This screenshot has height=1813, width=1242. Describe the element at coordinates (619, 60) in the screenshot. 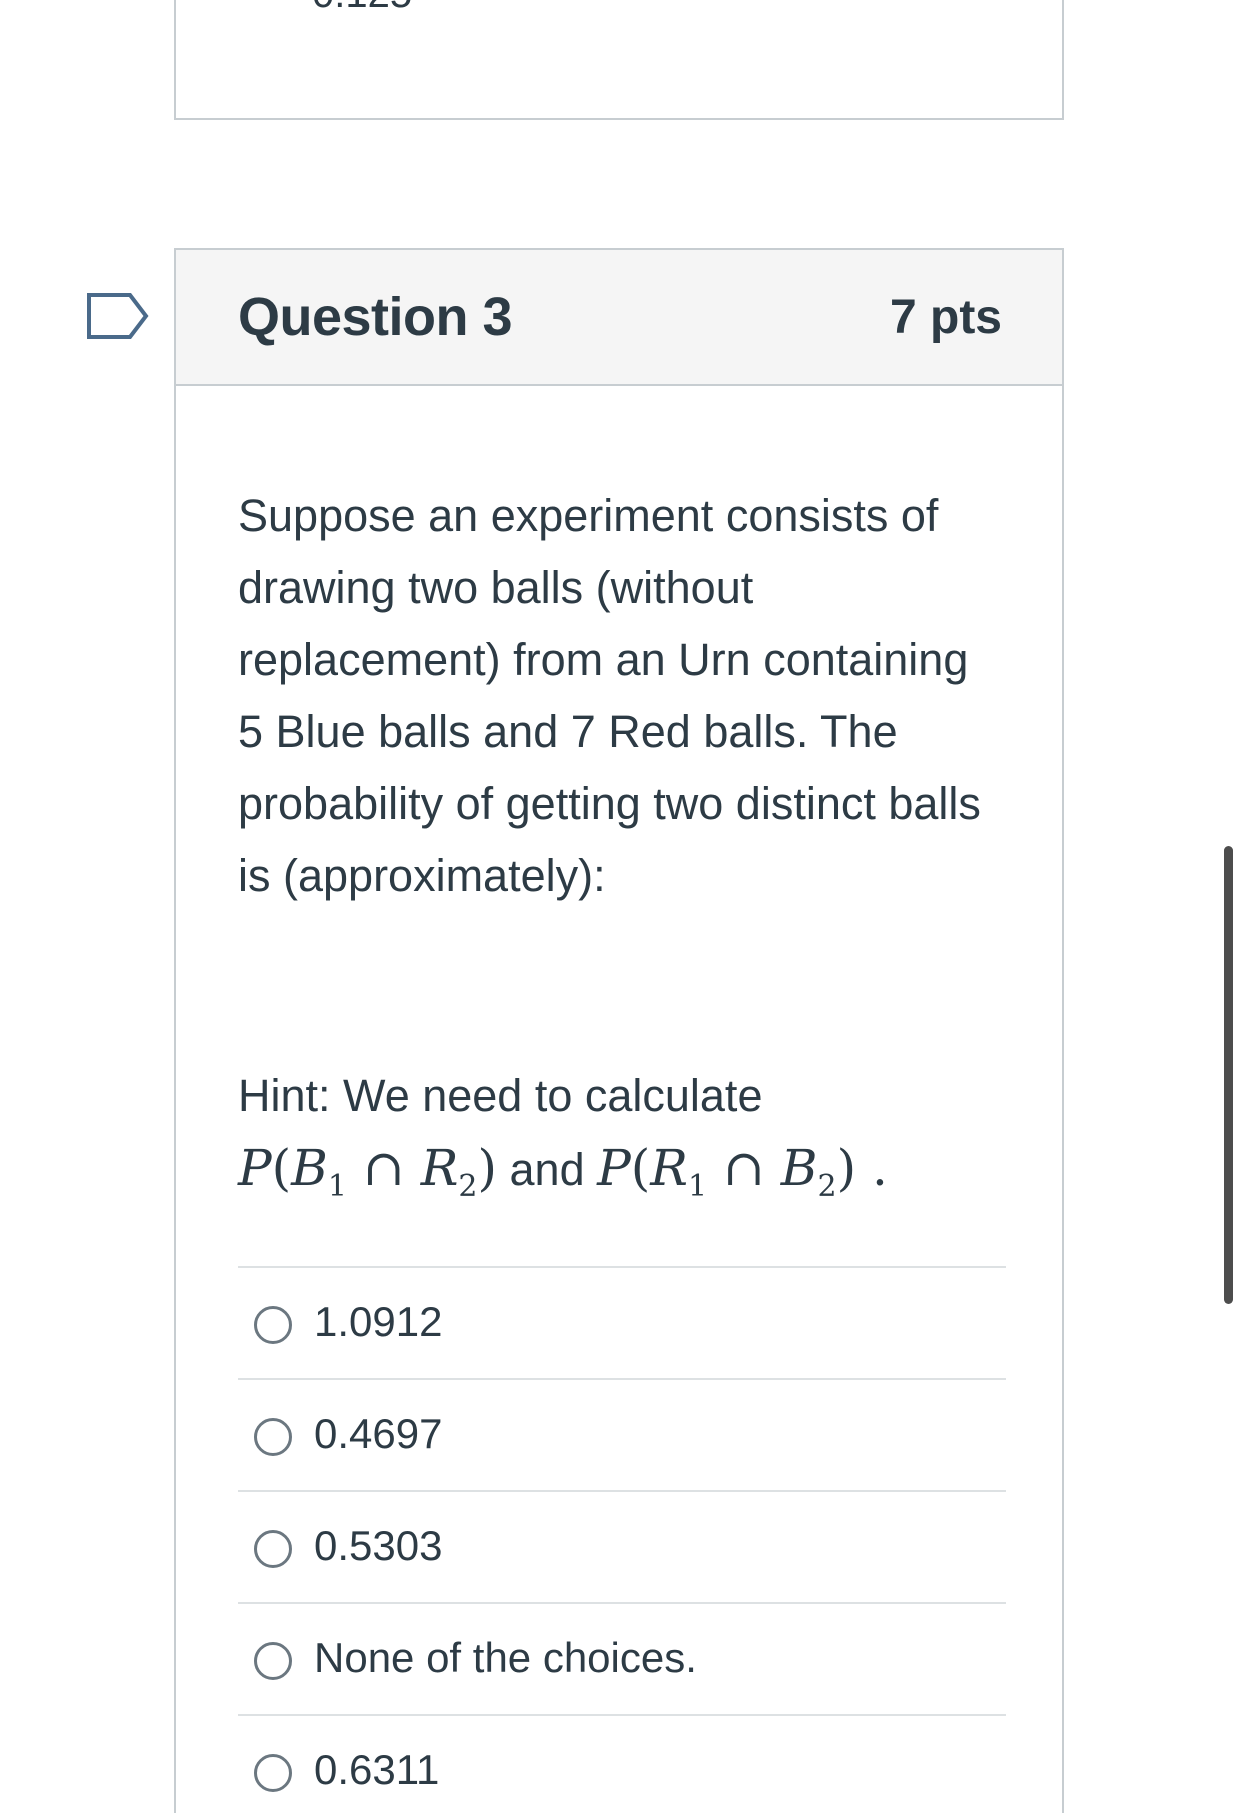

I see `previous-question-card: 0.125` at that location.